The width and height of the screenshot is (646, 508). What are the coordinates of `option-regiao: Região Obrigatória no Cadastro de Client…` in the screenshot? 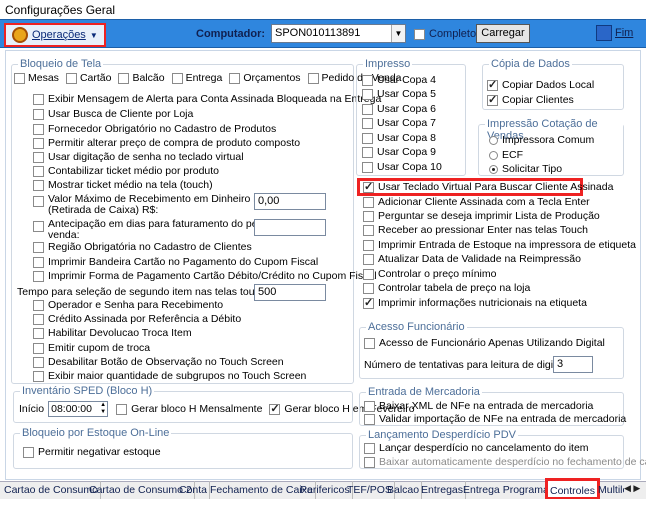 It's located at (142, 247).